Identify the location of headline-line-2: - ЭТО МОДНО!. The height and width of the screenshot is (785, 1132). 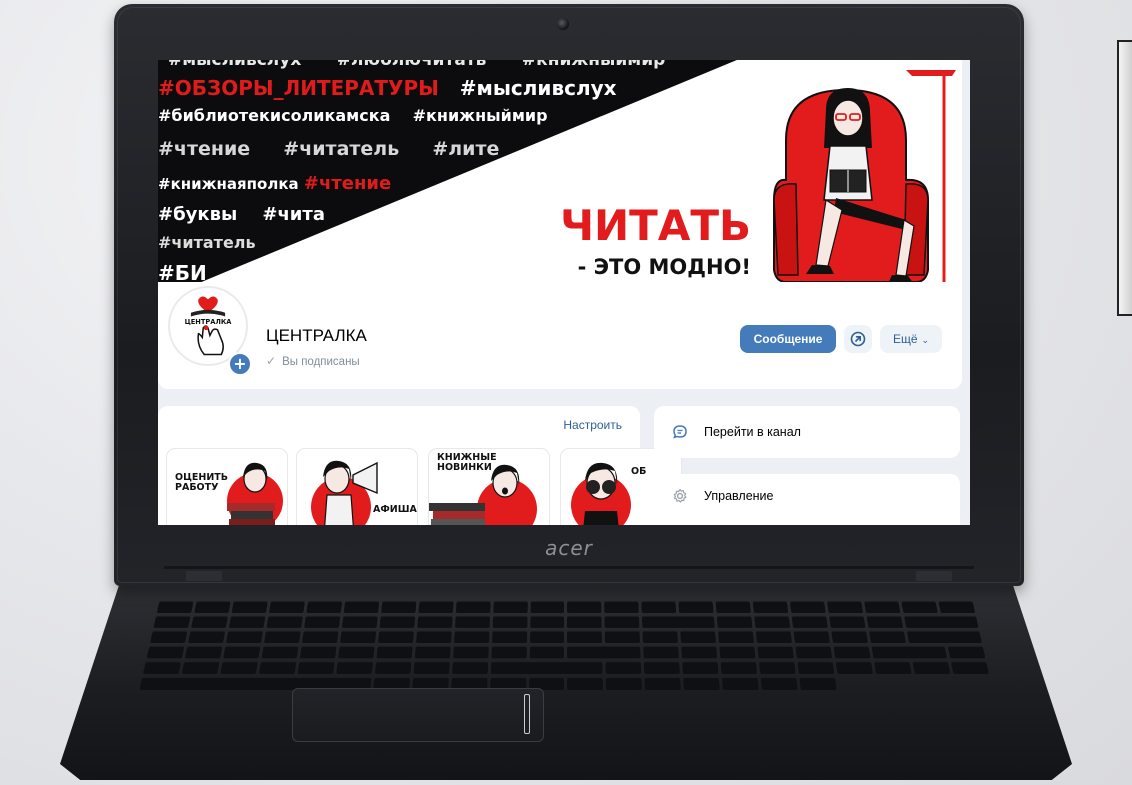
(664, 267).